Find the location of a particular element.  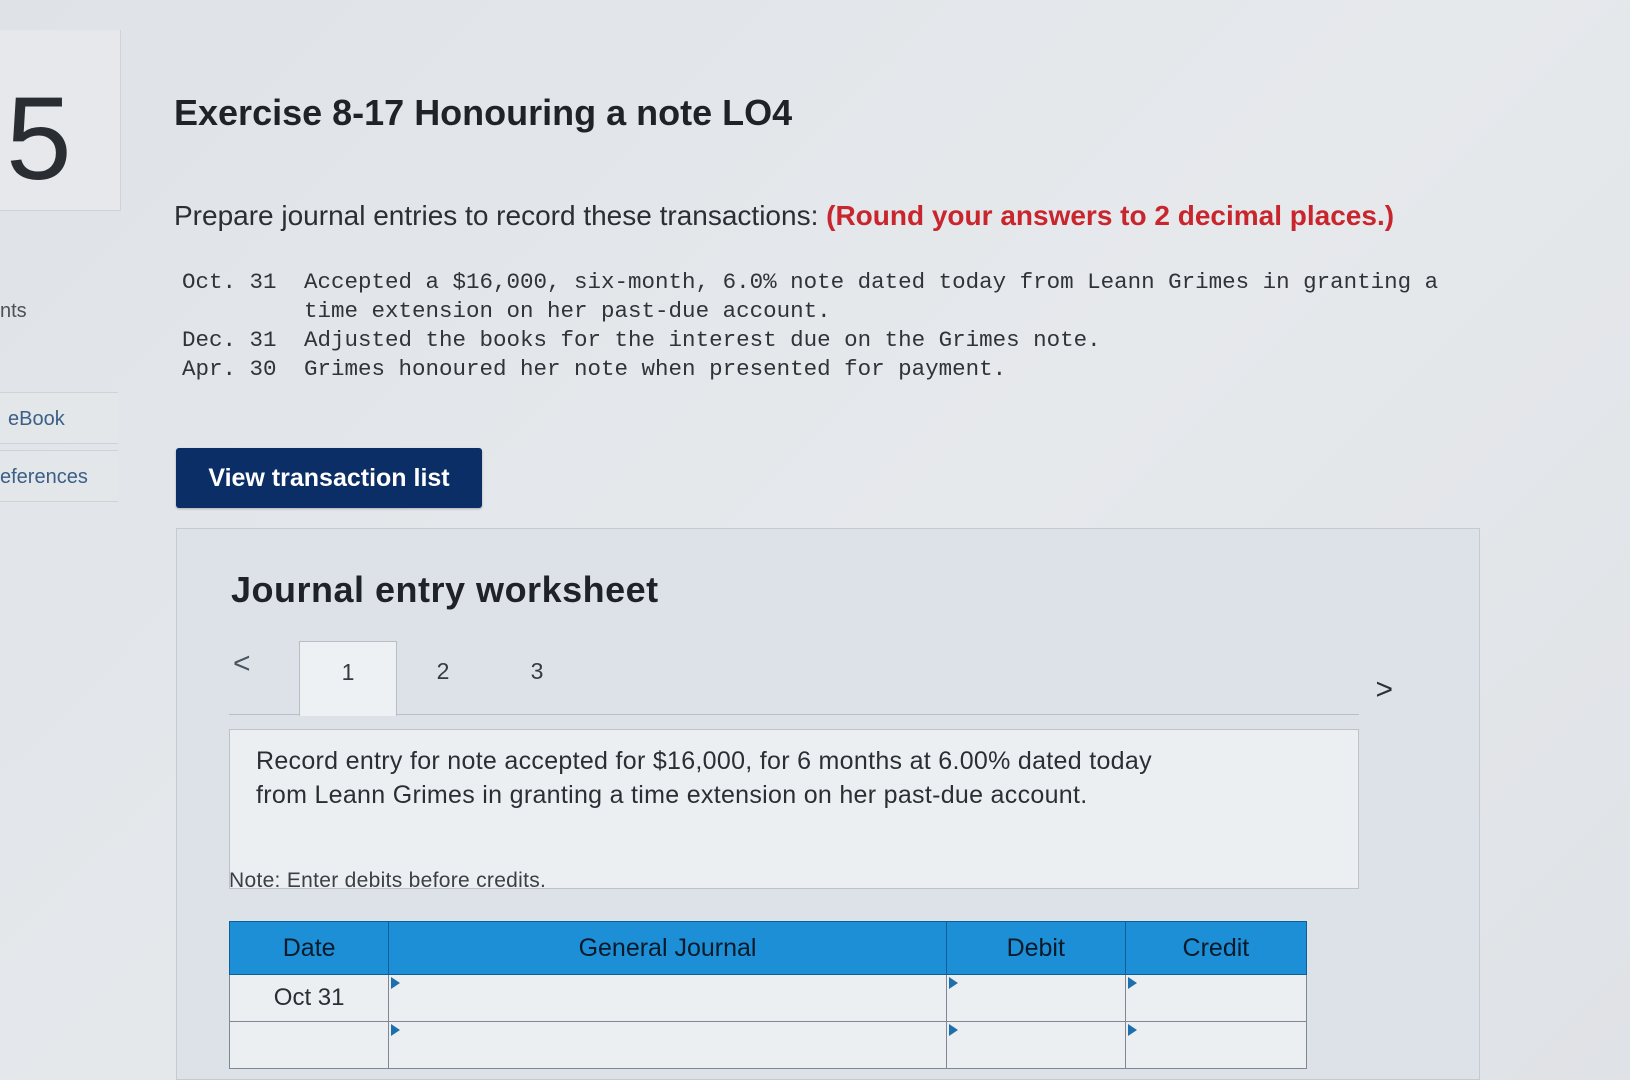

worksheet-title: Journal entry worksheet is located at coordinates (445, 589).